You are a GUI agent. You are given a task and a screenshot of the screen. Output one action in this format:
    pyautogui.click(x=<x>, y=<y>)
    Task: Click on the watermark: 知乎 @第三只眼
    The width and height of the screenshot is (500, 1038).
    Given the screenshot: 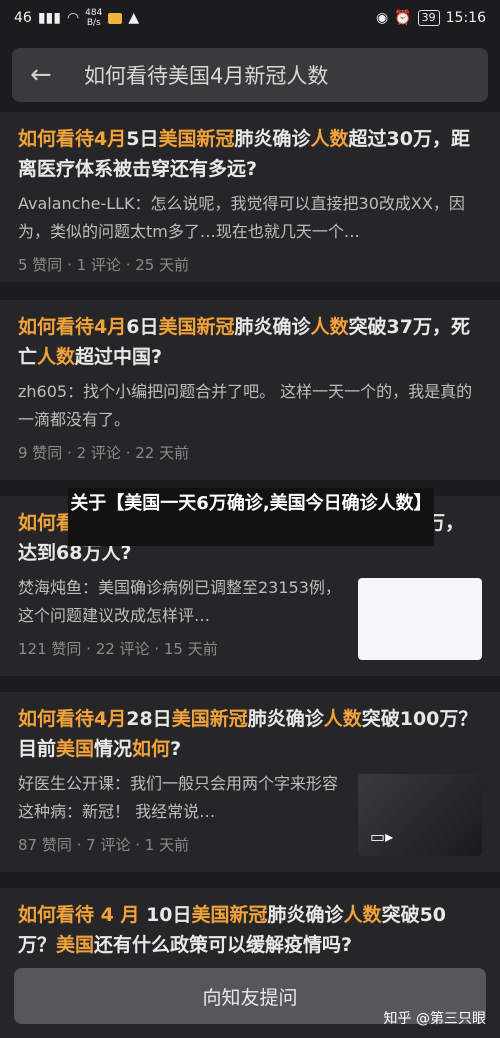 What is the action you would take?
    pyautogui.click(x=434, y=1019)
    